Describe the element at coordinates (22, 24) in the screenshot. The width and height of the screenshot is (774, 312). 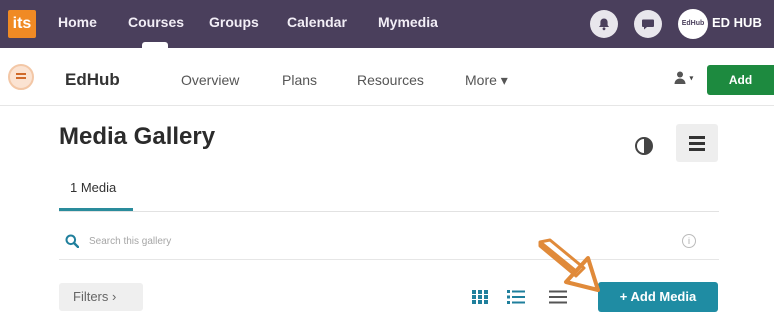
I see `its-logo: its` at that location.